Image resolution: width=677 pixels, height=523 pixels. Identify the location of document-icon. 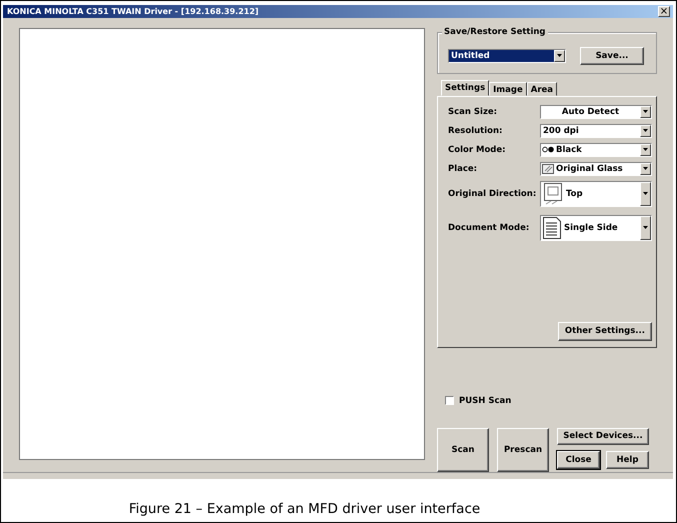
(552, 228).